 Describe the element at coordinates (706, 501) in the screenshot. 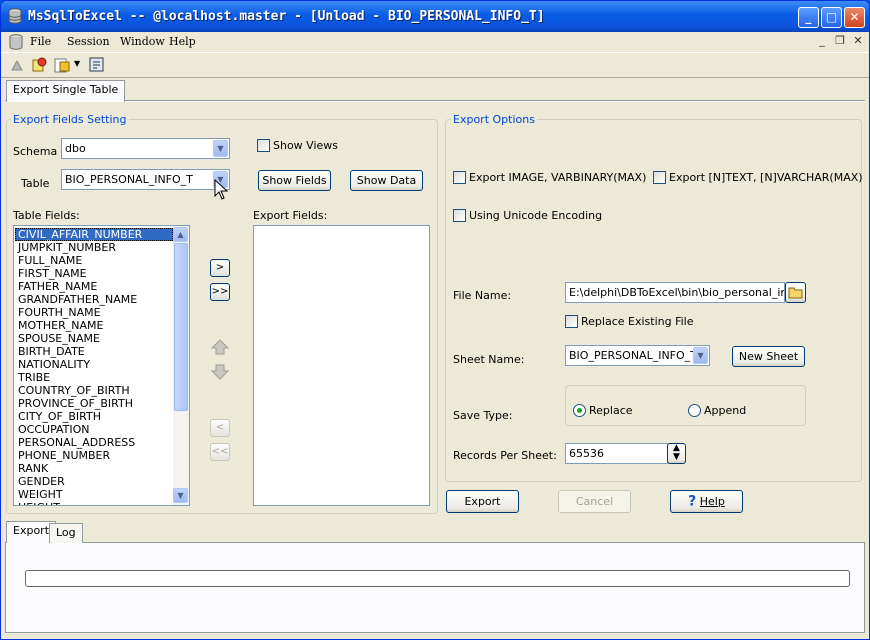

I see `help-button: ? Help` at that location.